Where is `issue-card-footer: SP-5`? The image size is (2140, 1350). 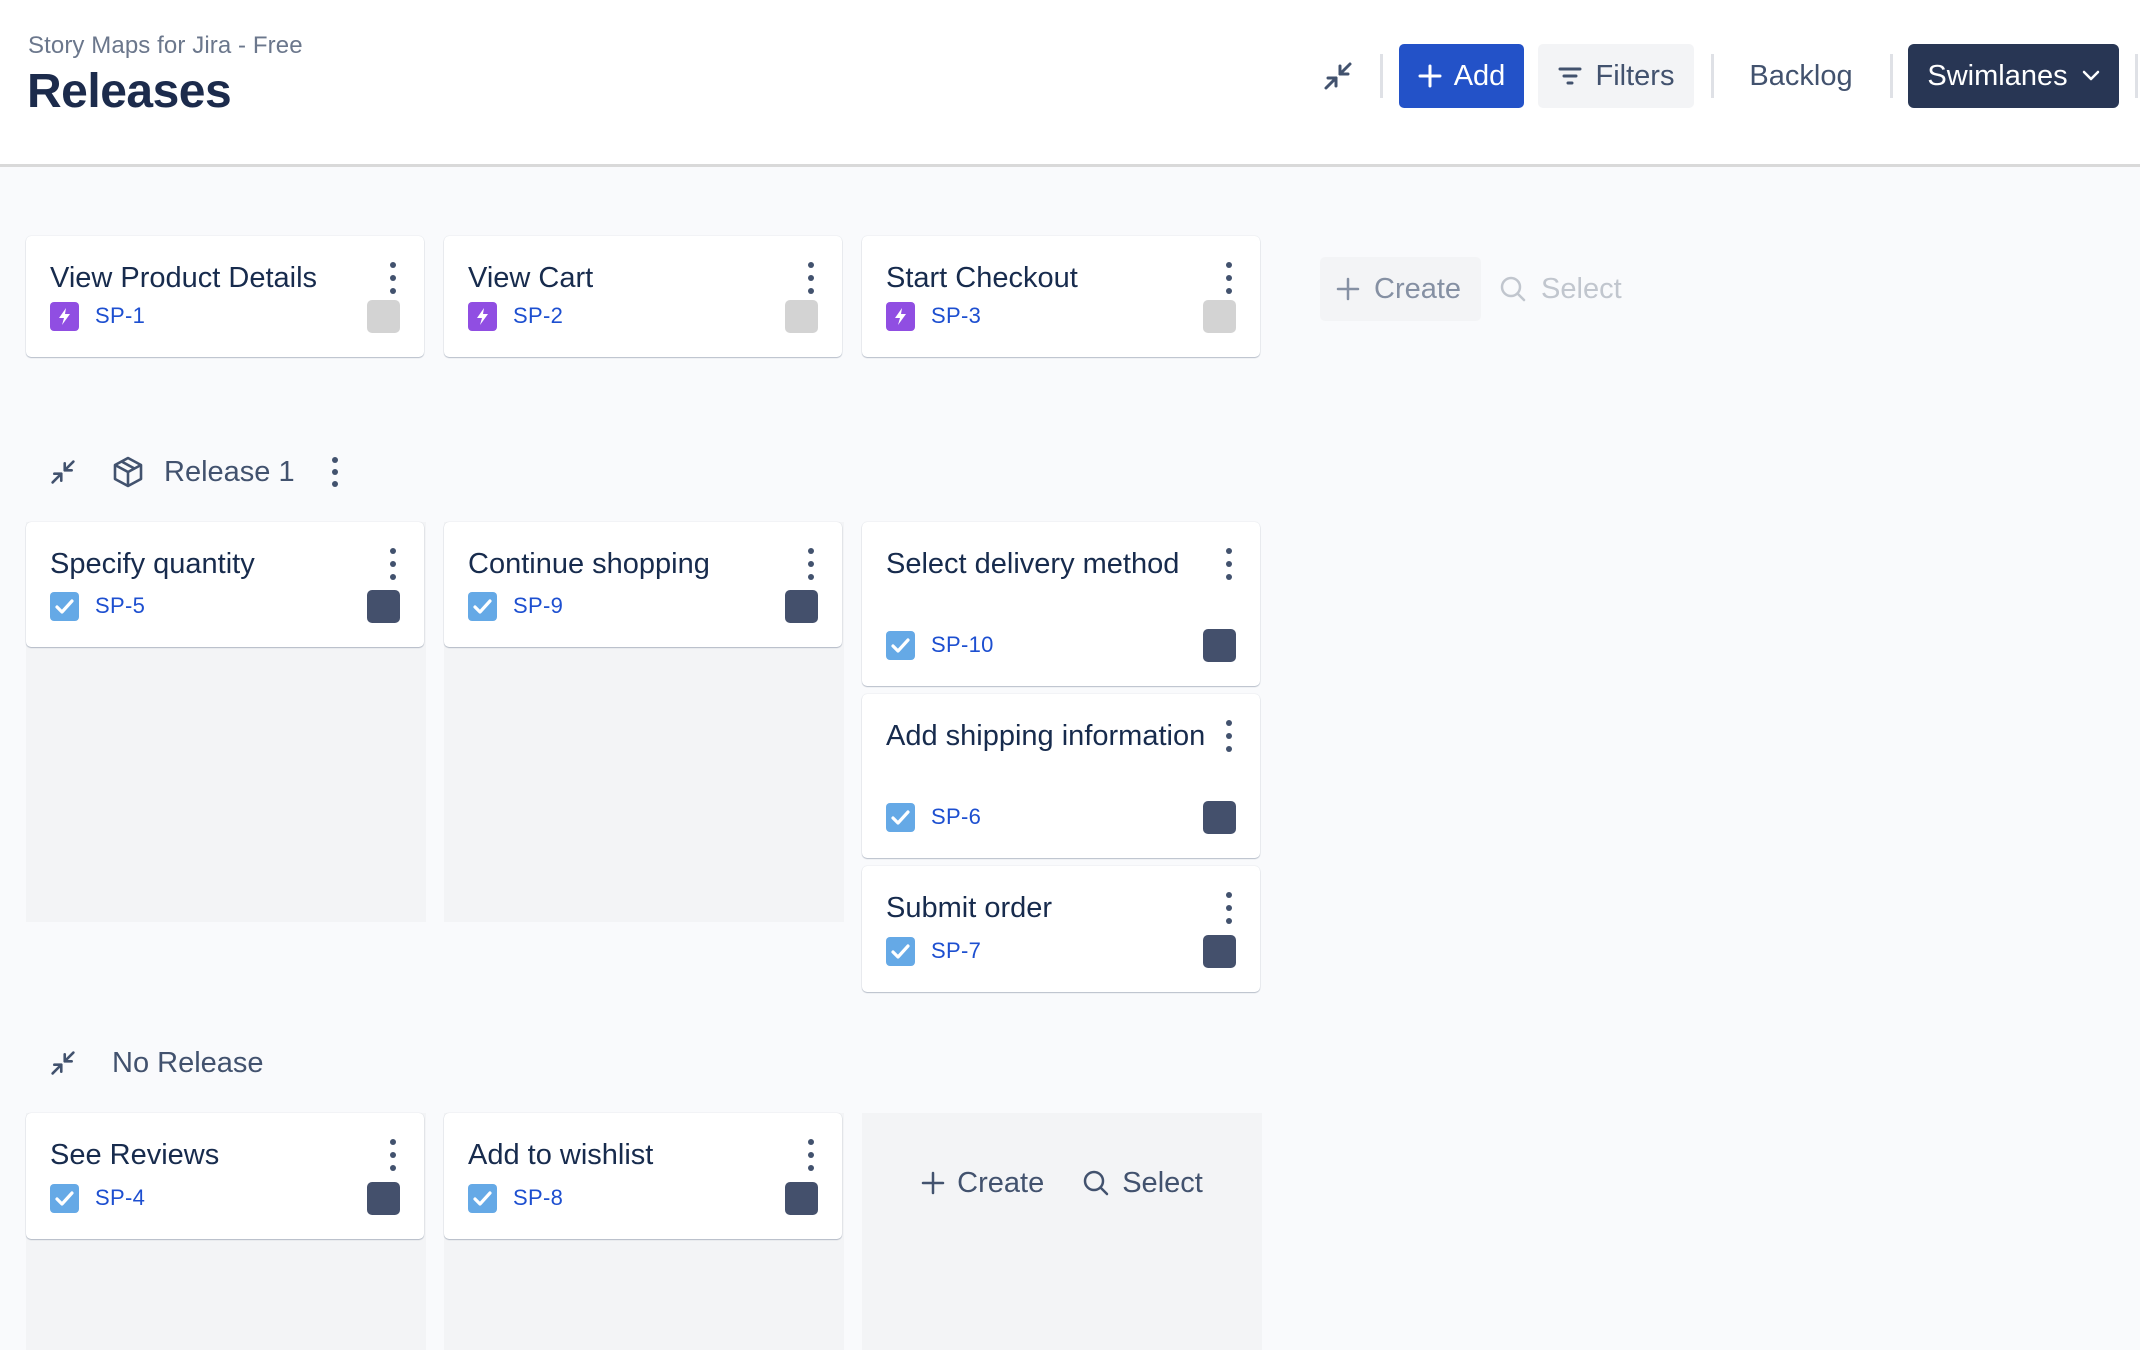 issue-card-footer: SP-5 is located at coordinates (225, 606).